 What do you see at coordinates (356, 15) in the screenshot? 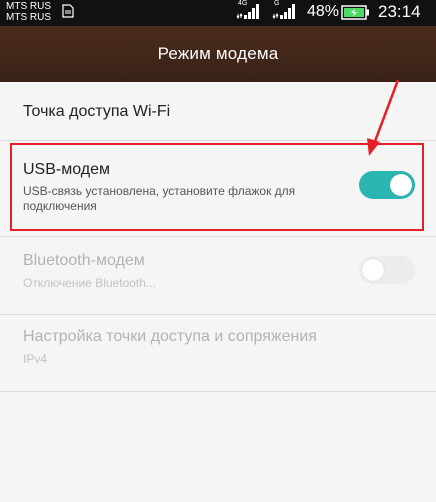
I see `battery-charging-icon` at bounding box center [356, 15].